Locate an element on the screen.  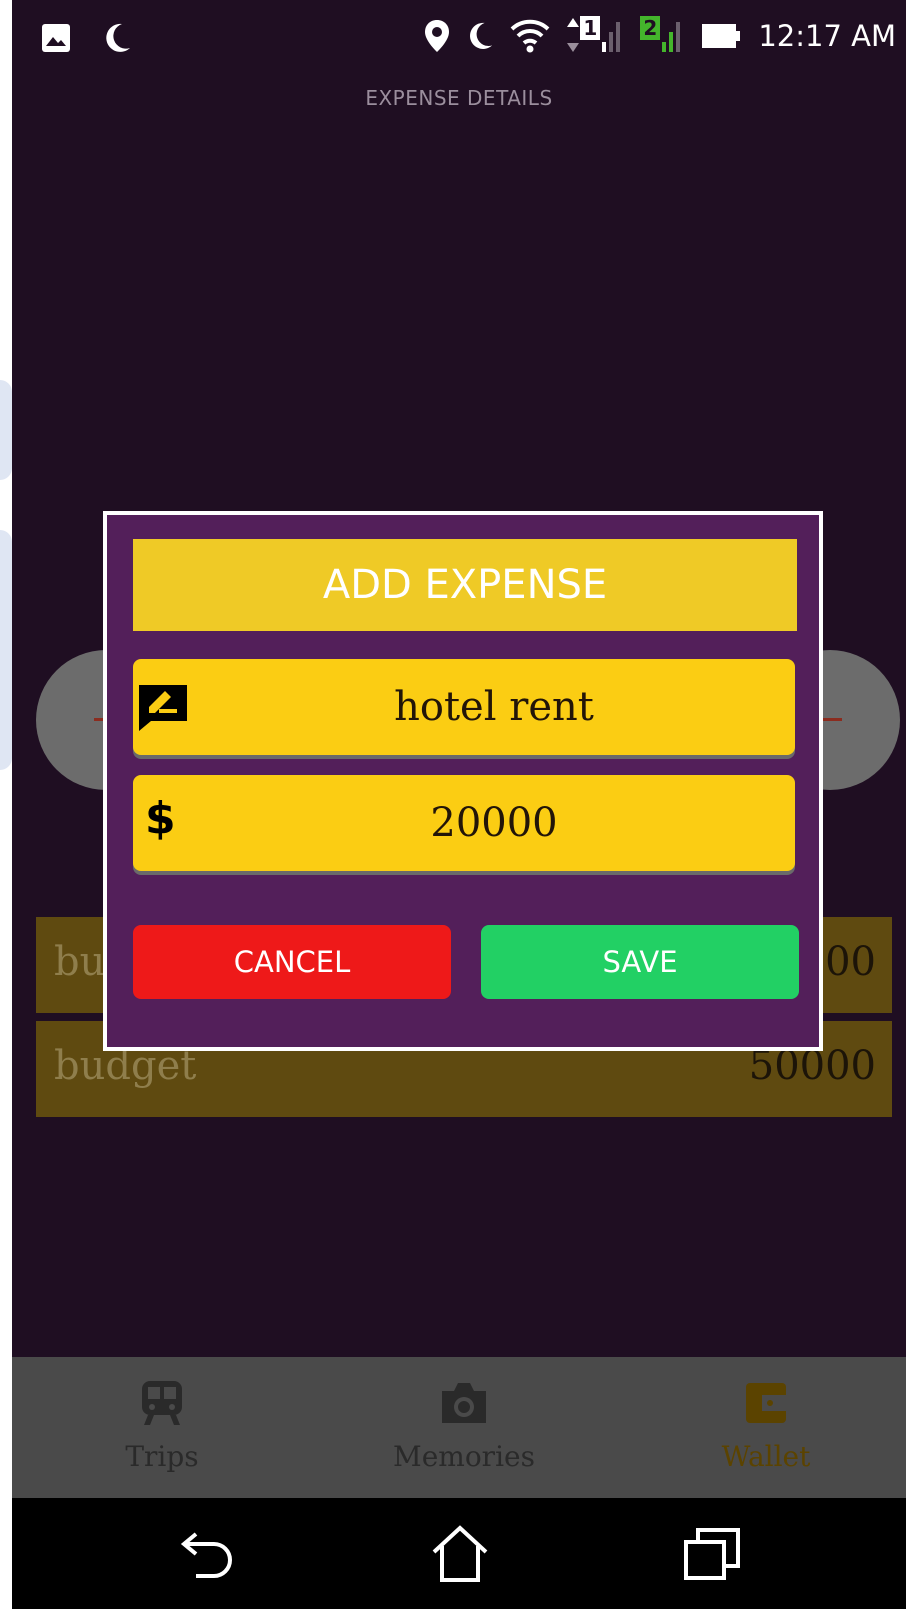
train-icon is located at coordinates (162, 1403).